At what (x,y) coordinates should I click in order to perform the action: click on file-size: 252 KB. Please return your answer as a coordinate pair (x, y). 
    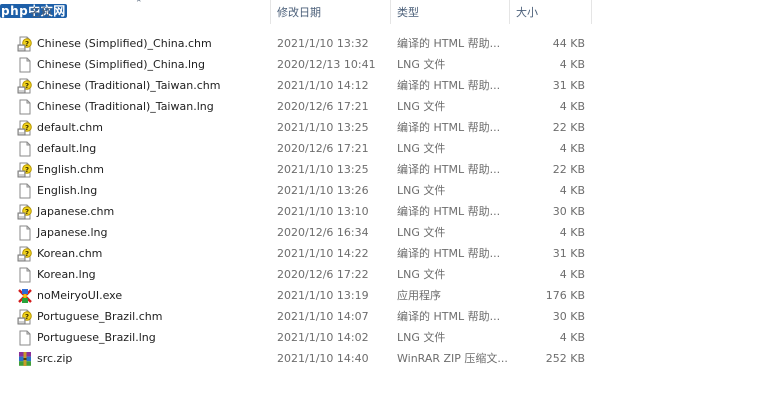
    Looking at the image, I should click on (565, 358).